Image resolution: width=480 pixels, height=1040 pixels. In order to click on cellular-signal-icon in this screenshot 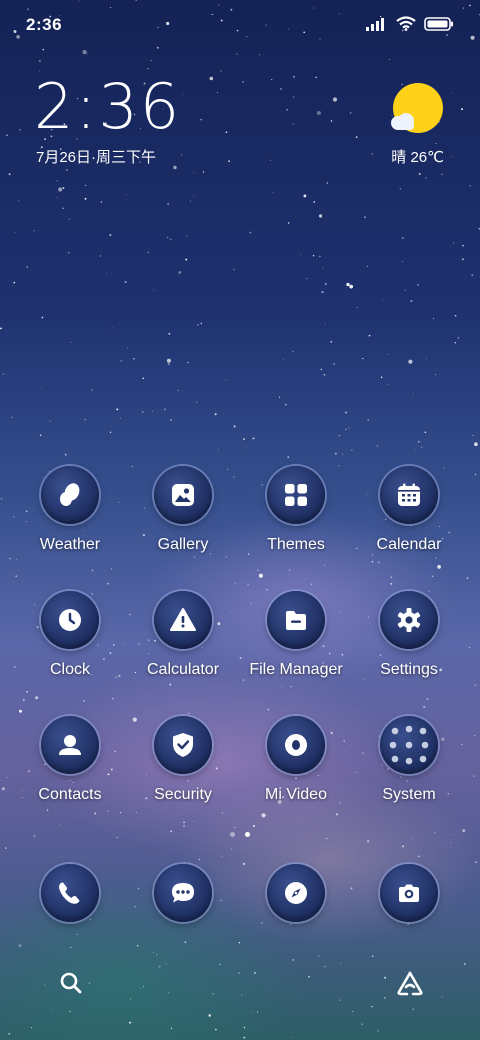, I will do `click(375, 24)`.